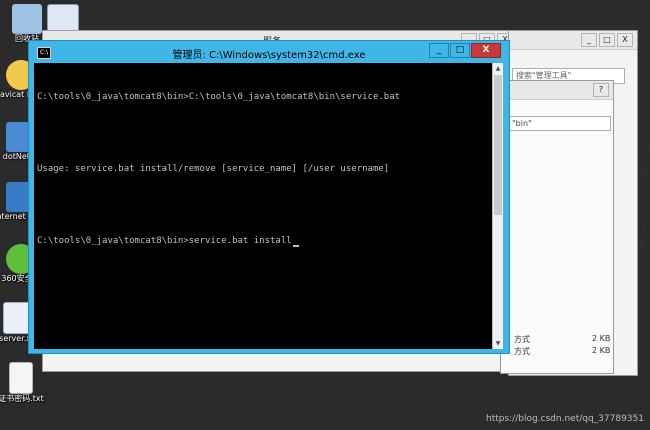  What do you see at coordinates (557, 90) in the screenshot?
I see `bin-explorer-titlebar: ?` at bounding box center [557, 90].